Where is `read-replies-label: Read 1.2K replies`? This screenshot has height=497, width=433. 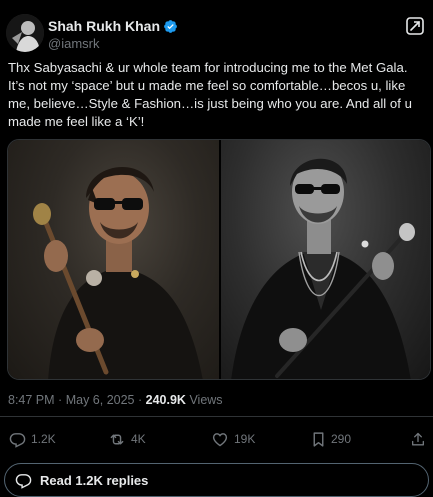
read-replies-label: Read 1.2K replies is located at coordinates (94, 480).